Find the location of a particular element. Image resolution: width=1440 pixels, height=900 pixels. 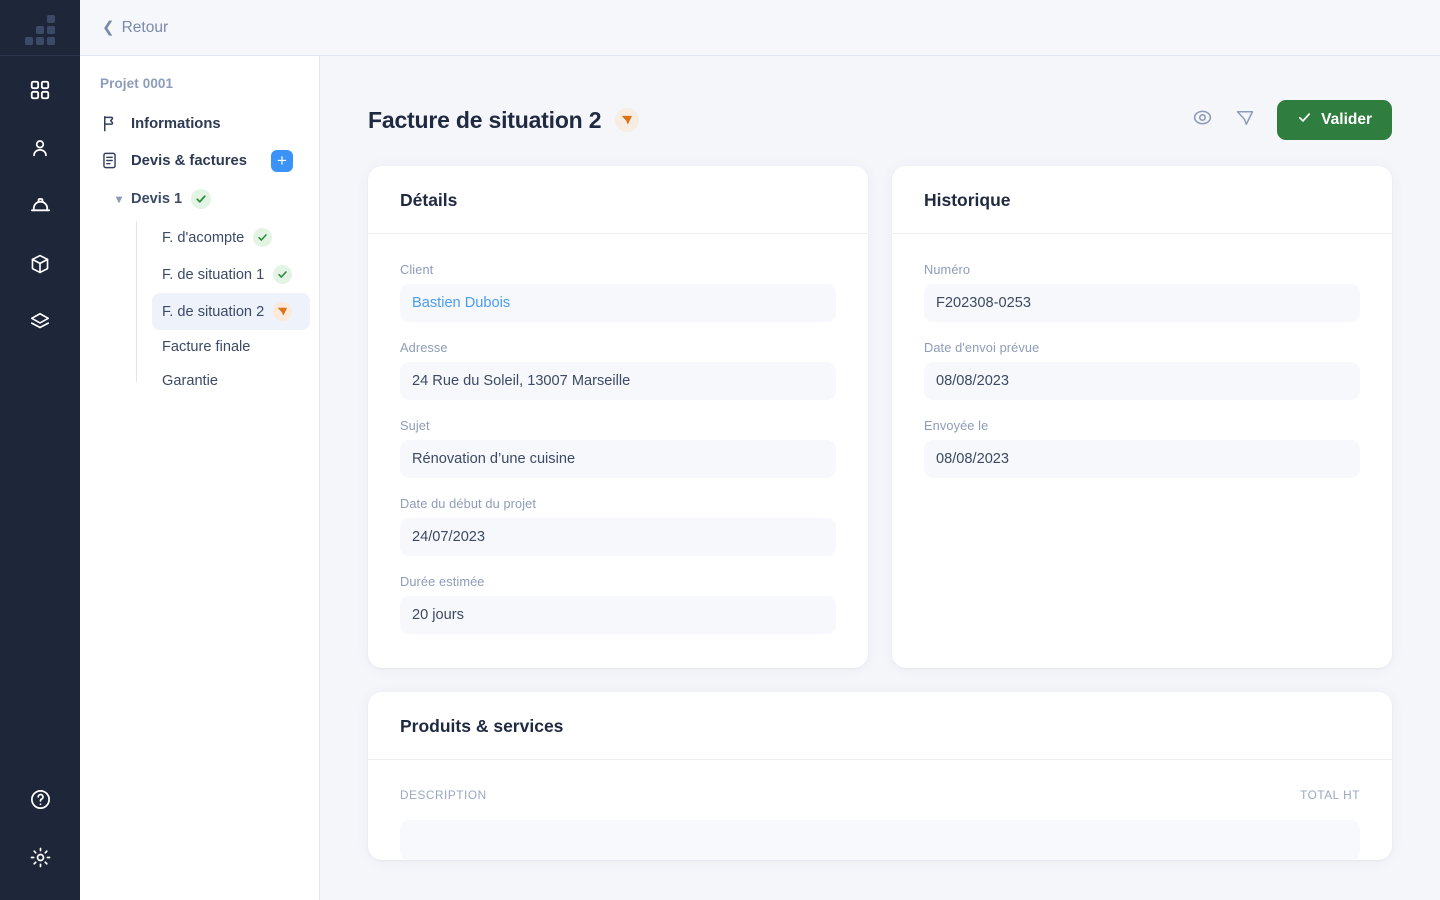

field-envoyee-le: Envoyée le 08/08/2023 is located at coordinates (1142, 448).